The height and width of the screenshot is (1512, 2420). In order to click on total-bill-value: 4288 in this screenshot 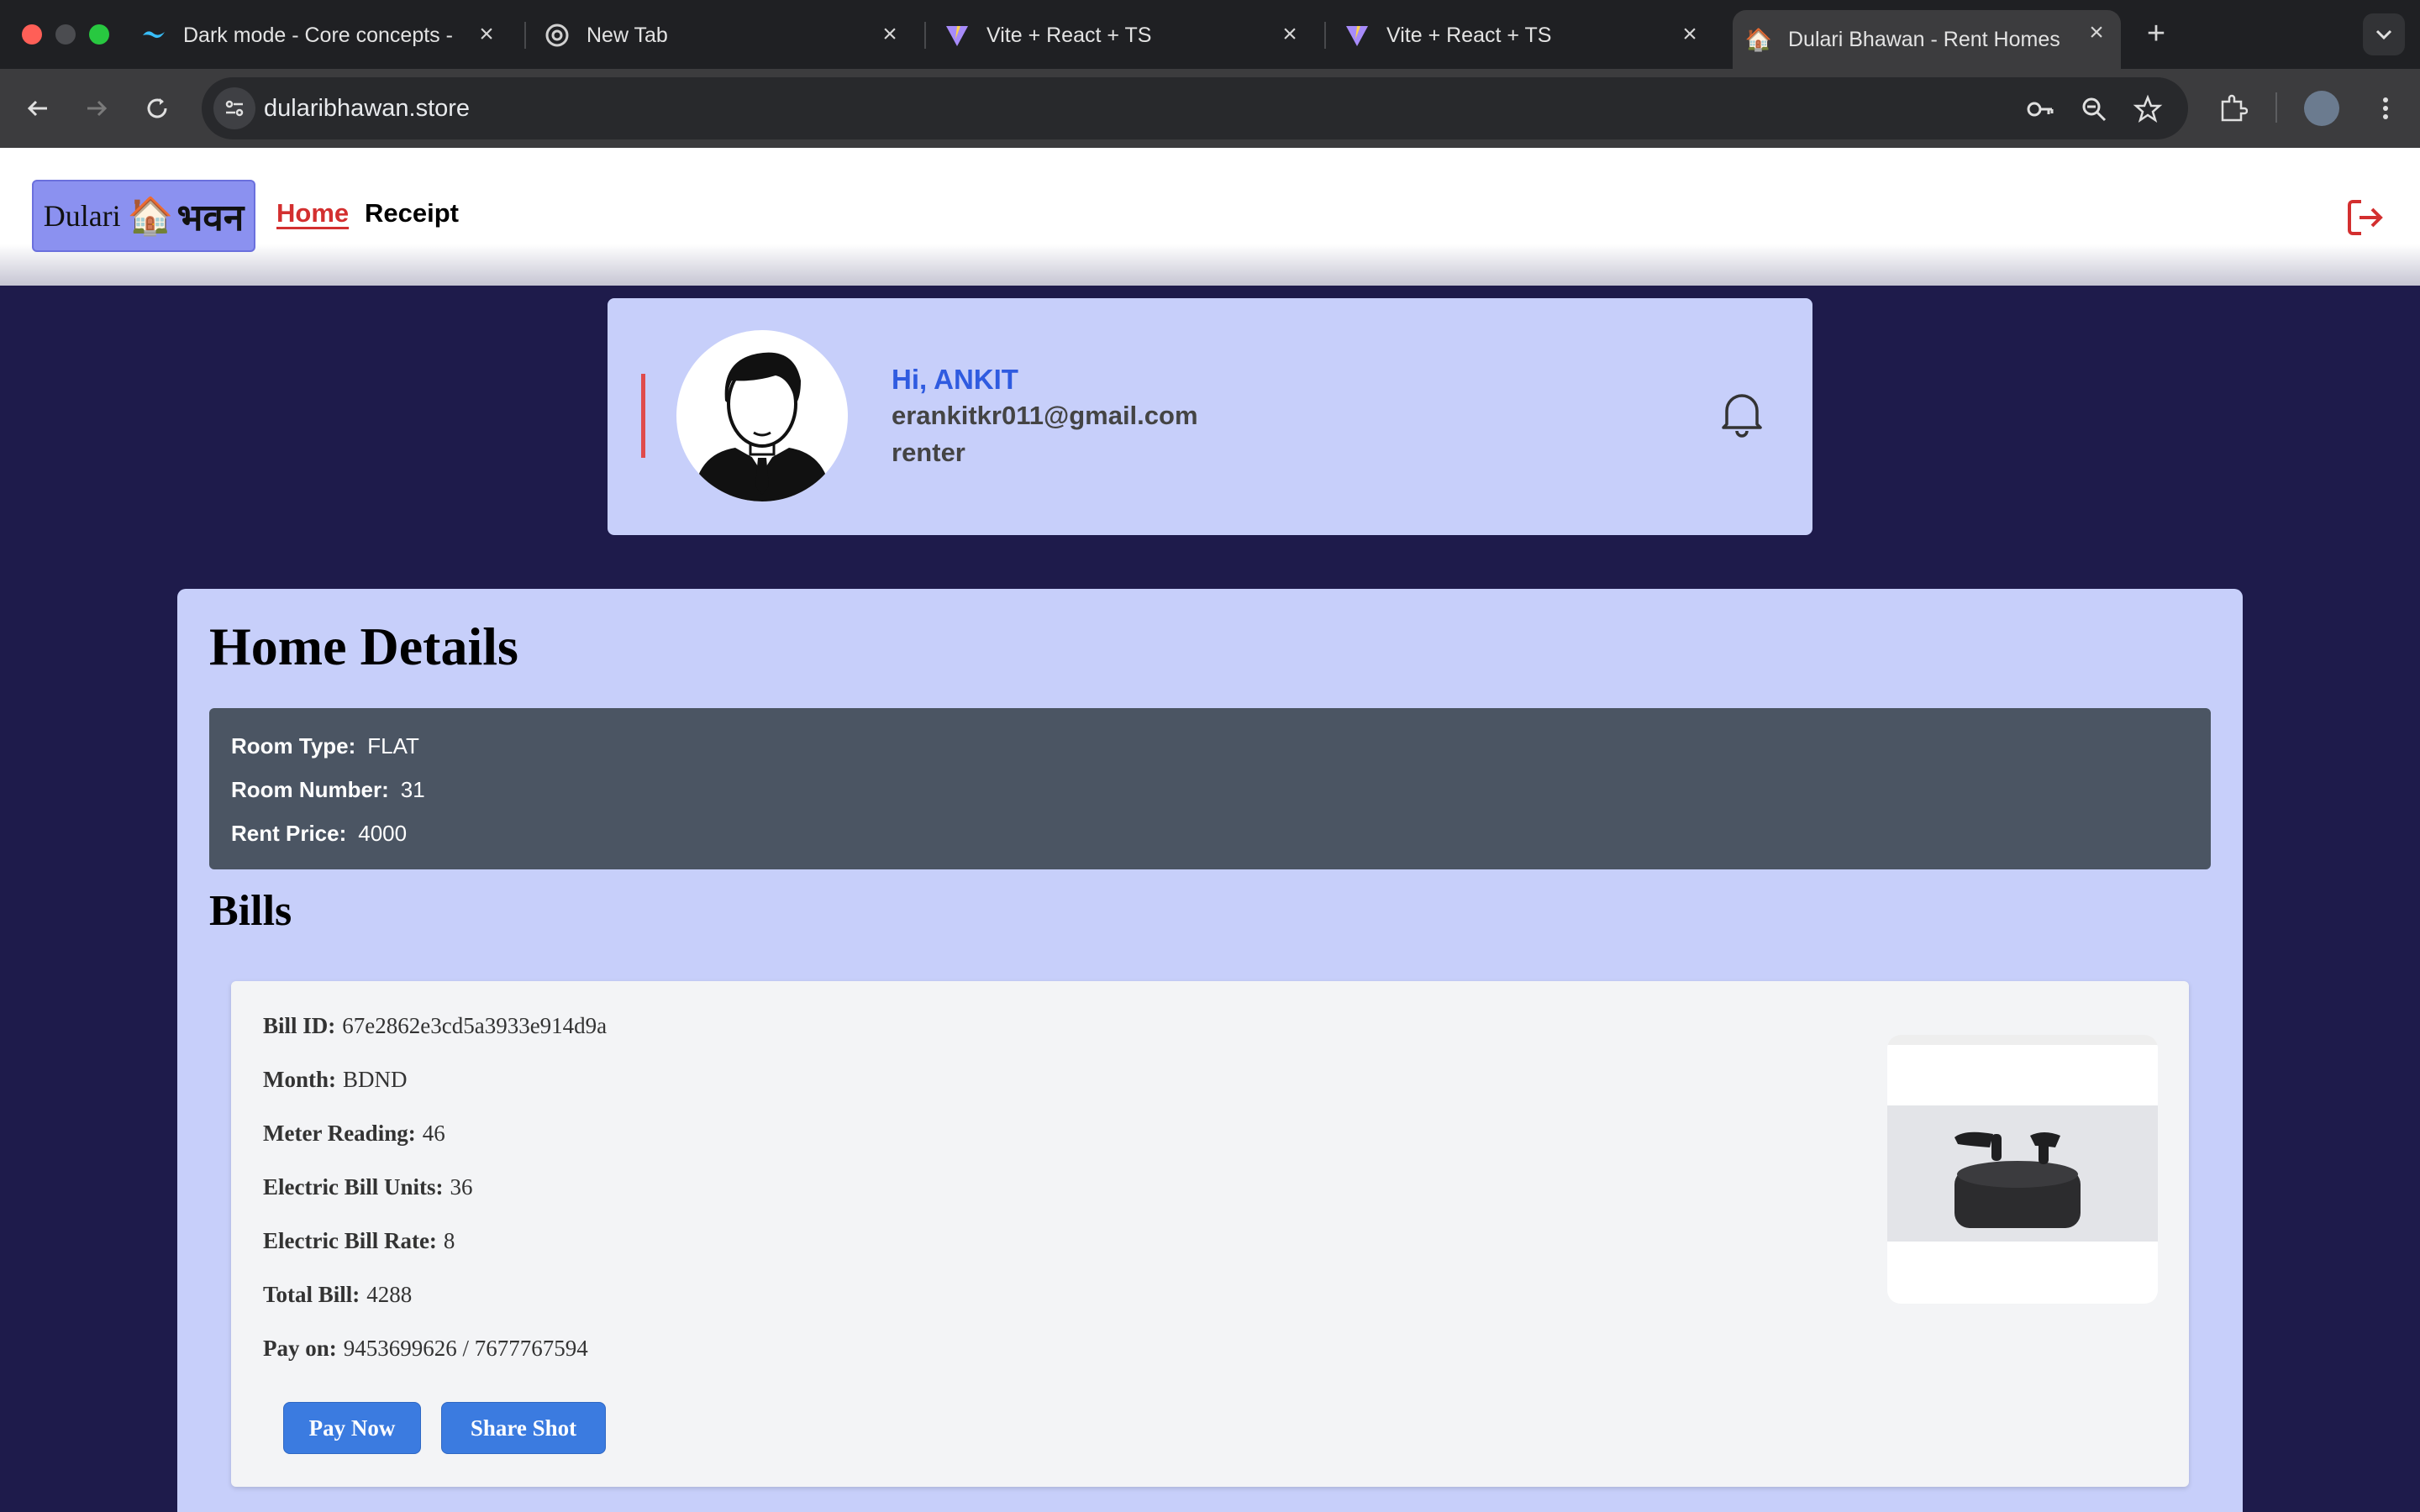, I will do `click(390, 1294)`.